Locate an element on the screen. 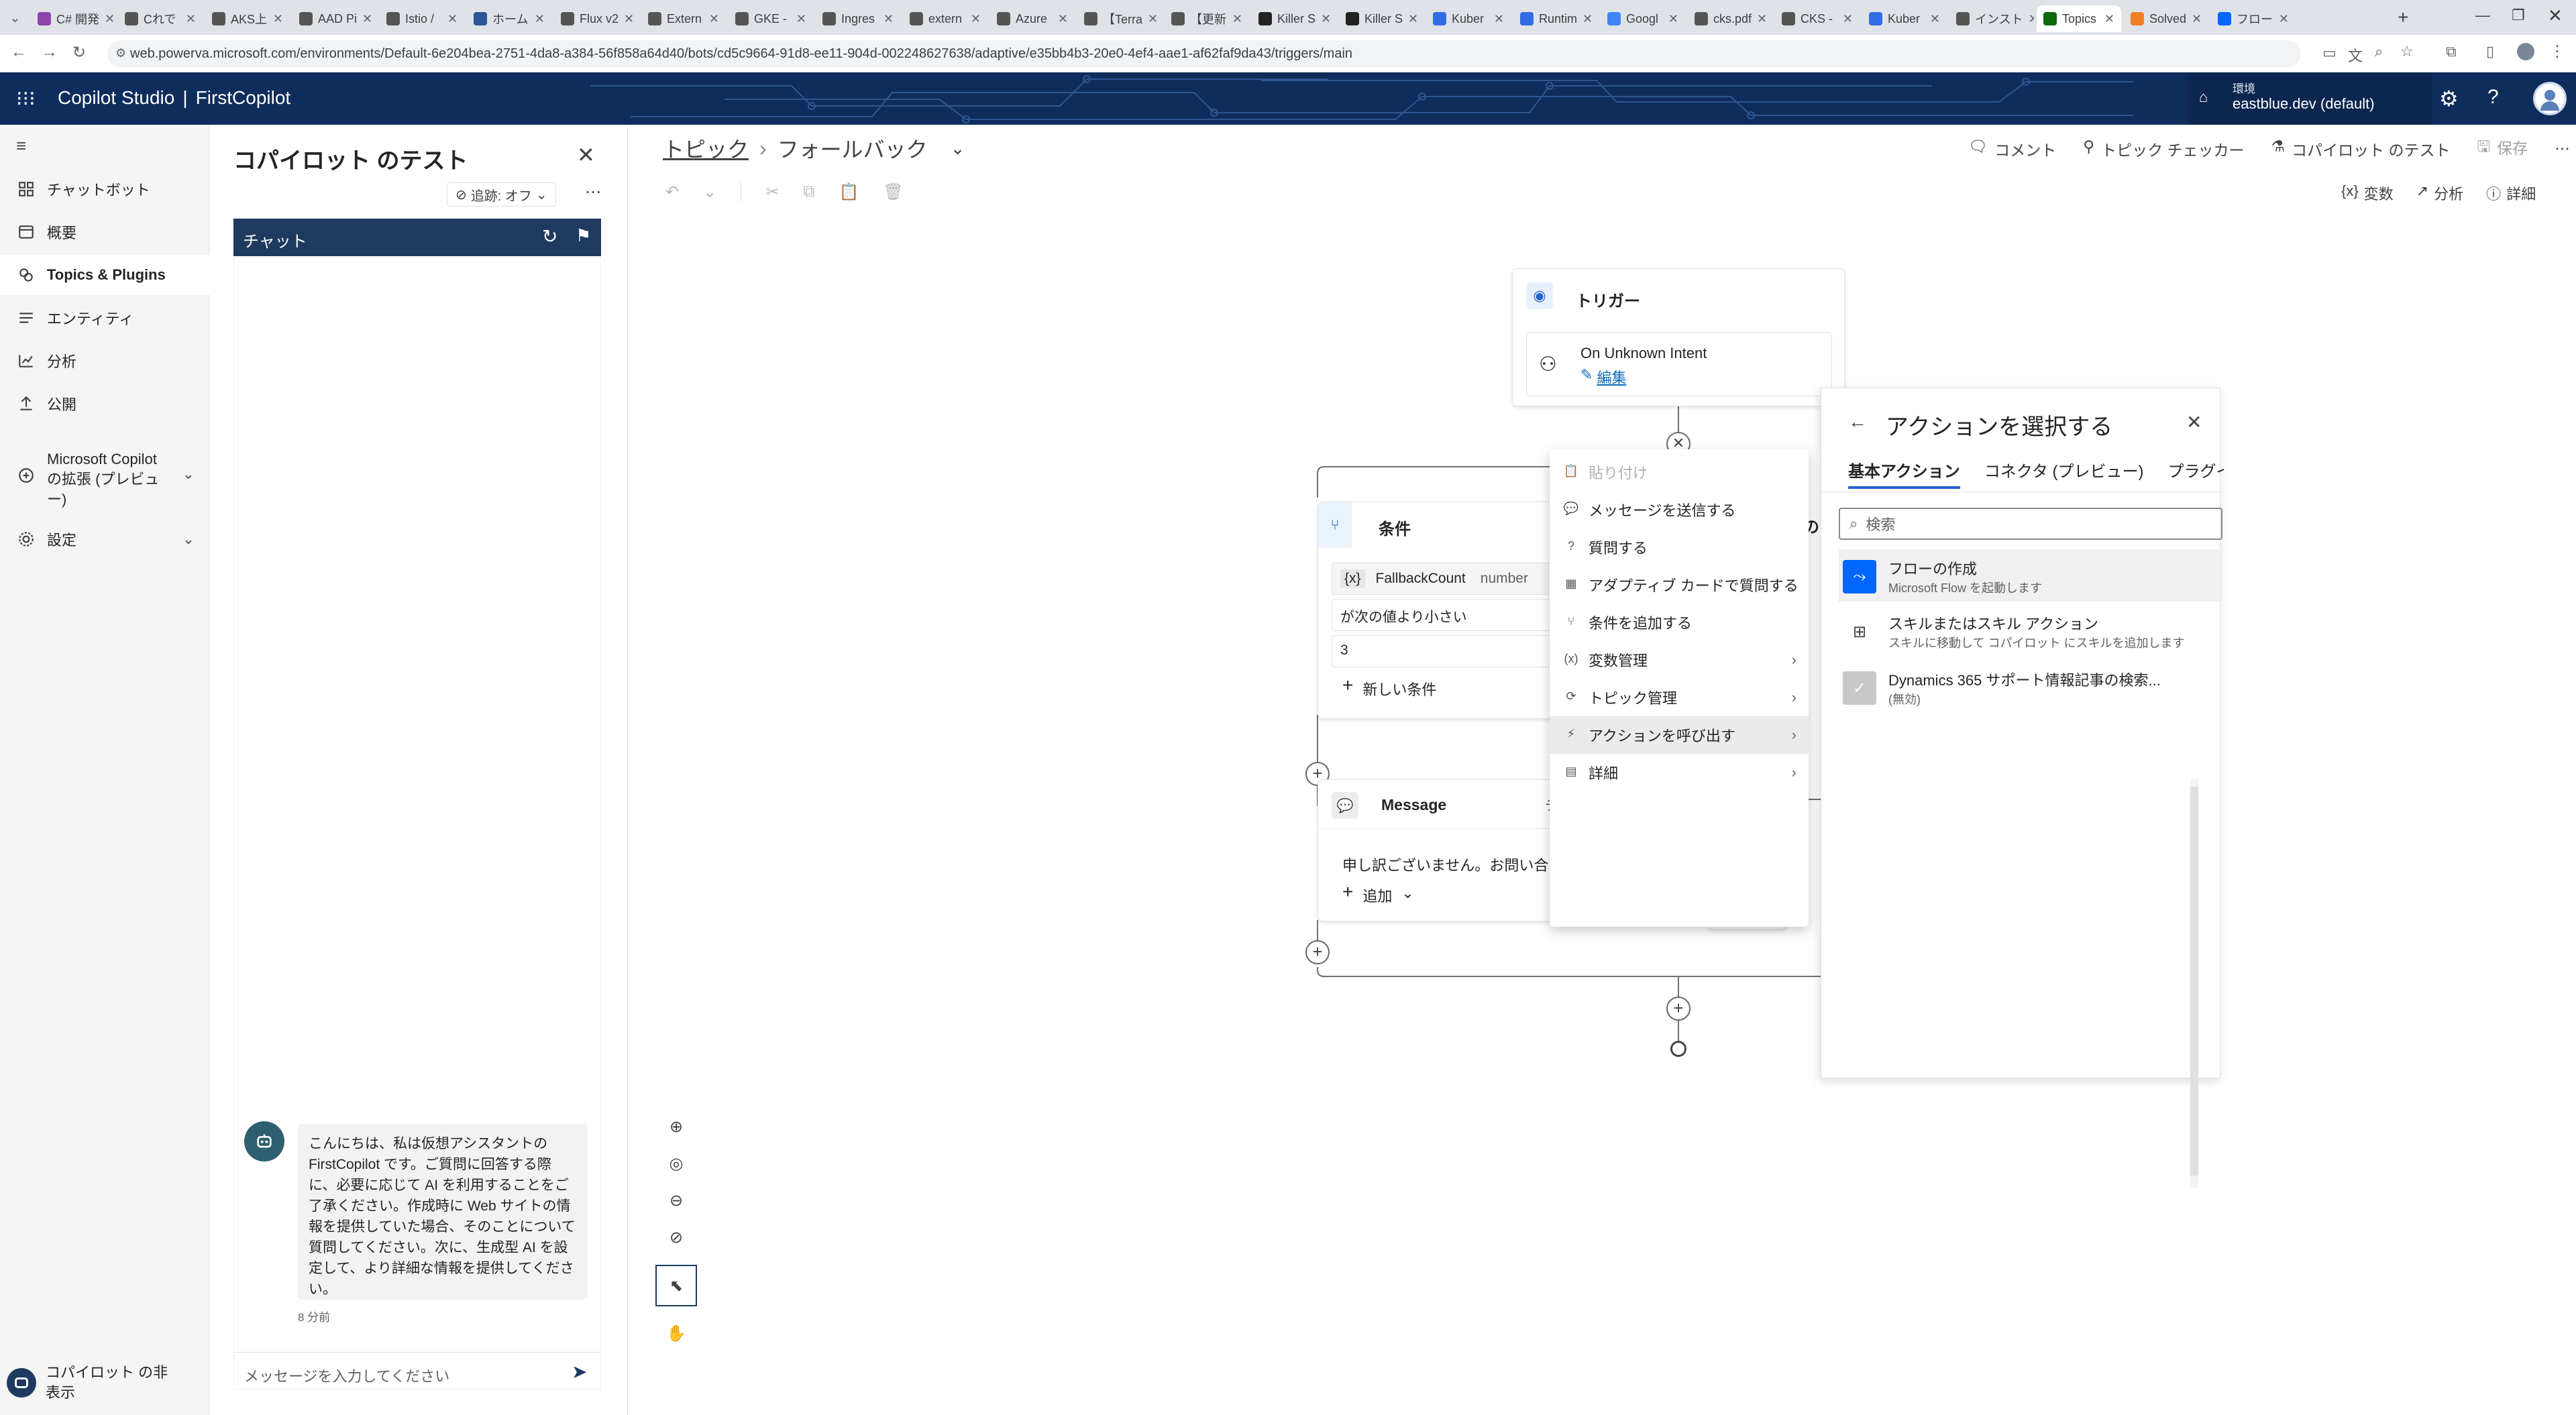 Image resolution: width=2576 pixels, height=1415 pixels. menu-item-question: ? 質問する is located at coordinates (1679, 547).